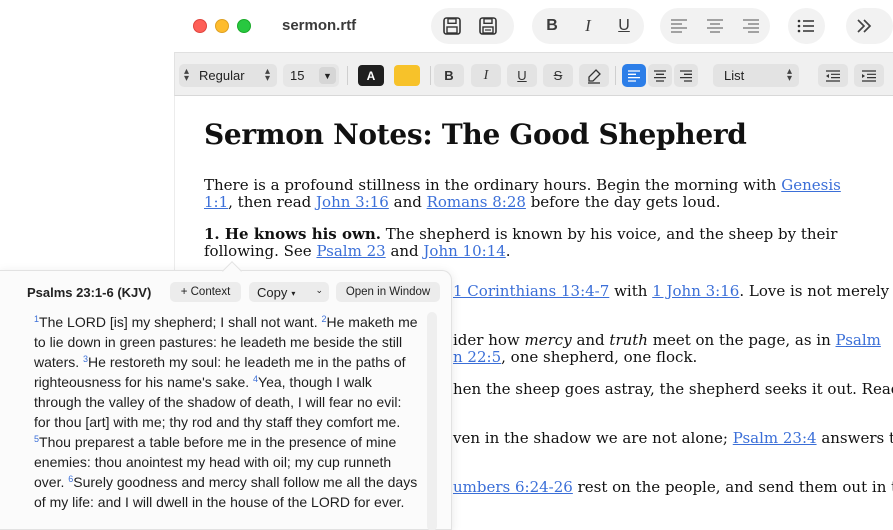 The width and height of the screenshot is (893, 530). I want to click on popover-scrollbar, so click(432, 421).